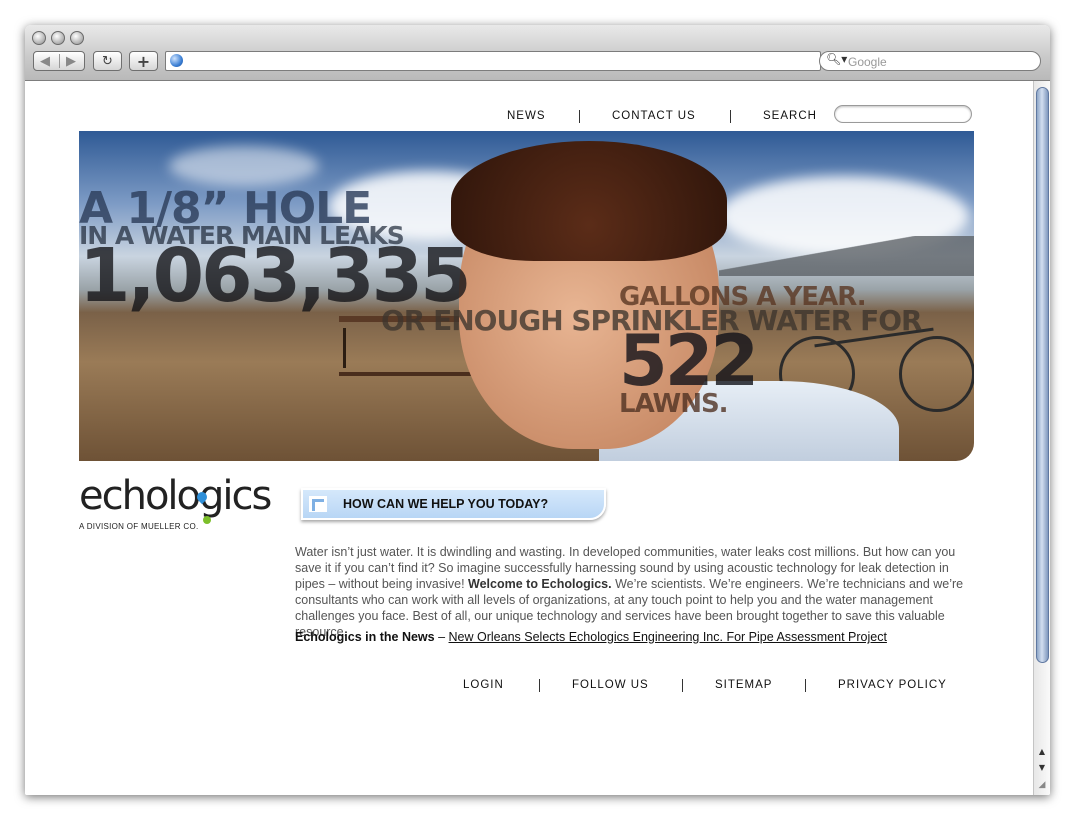 This screenshot has height=818, width=1074. What do you see at coordinates (58, 38) in the screenshot?
I see `minimize-window-button` at bounding box center [58, 38].